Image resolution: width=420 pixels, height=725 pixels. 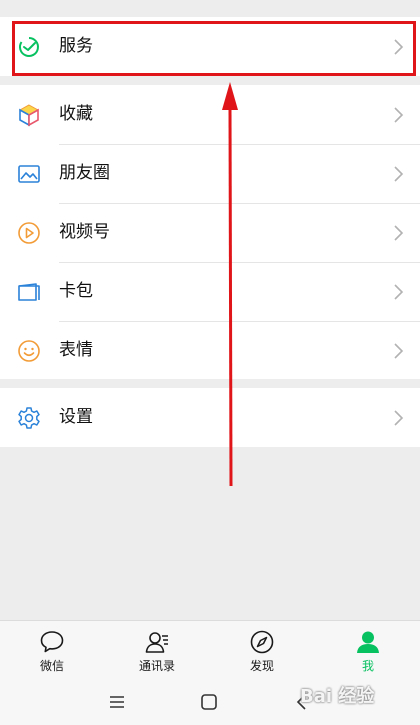 What do you see at coordinates (76, 46) in the screenshot?
I see `menu-label-services: 服务` at bounding box center [76, 46].